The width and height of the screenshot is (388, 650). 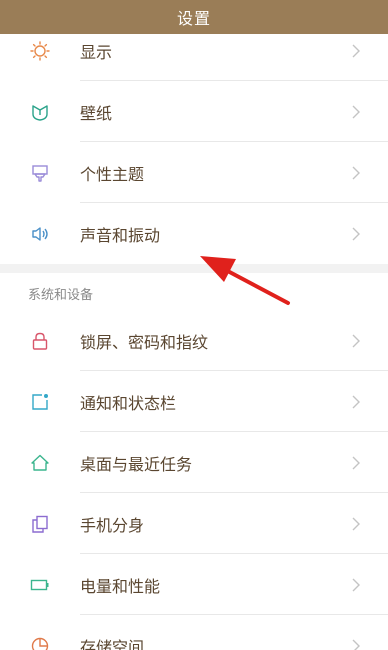 What do you see at coordinates (112, 643) in the screenshot?
I see `settings-item-label: 存储空间` at bounding box center [112, 643].